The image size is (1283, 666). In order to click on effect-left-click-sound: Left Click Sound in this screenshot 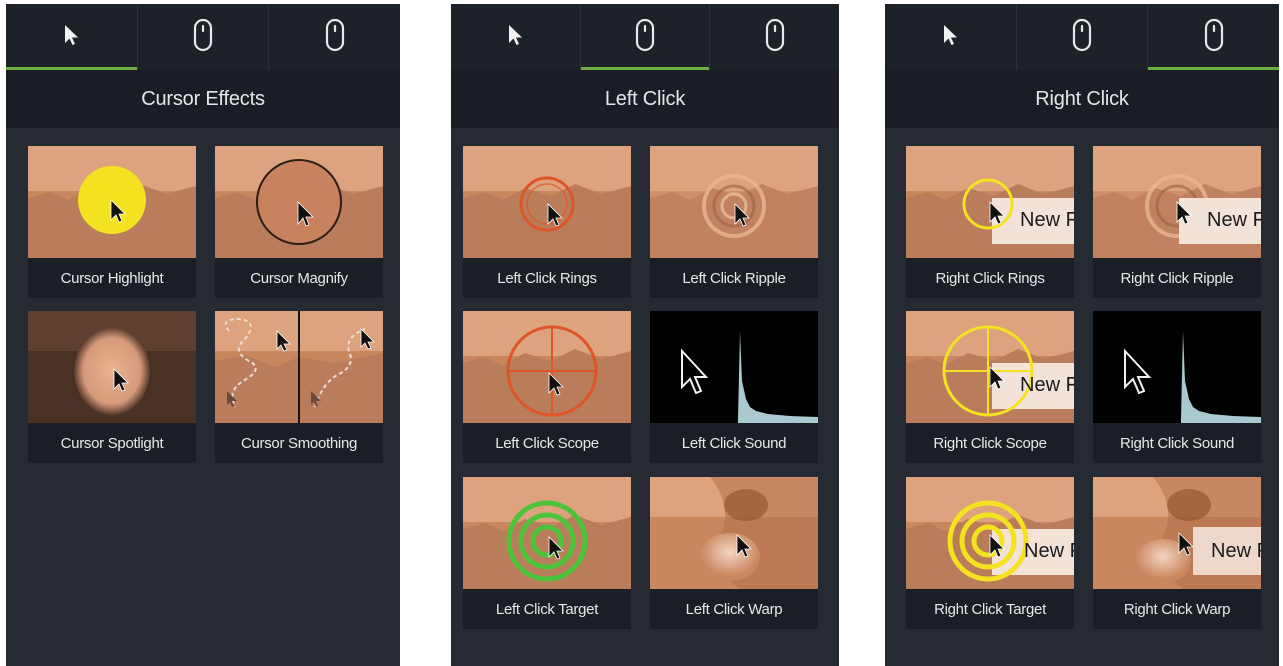, I will do `click(734, 387)`.